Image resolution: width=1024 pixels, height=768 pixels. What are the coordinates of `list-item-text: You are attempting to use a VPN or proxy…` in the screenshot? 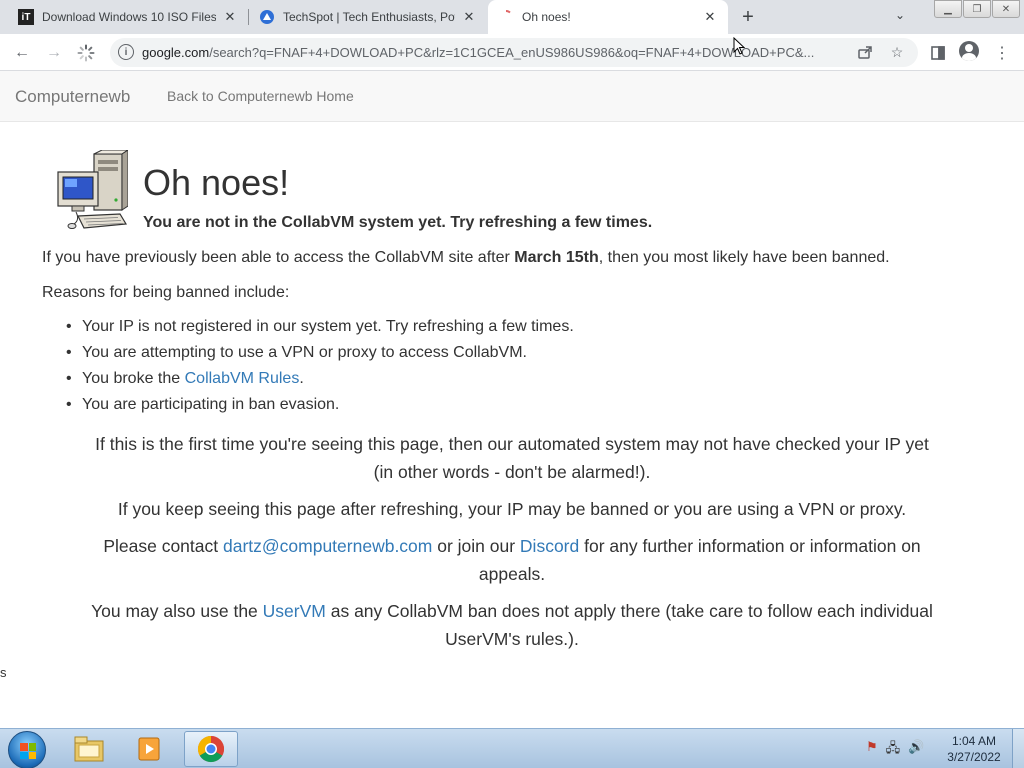 It's located at (304, 352).